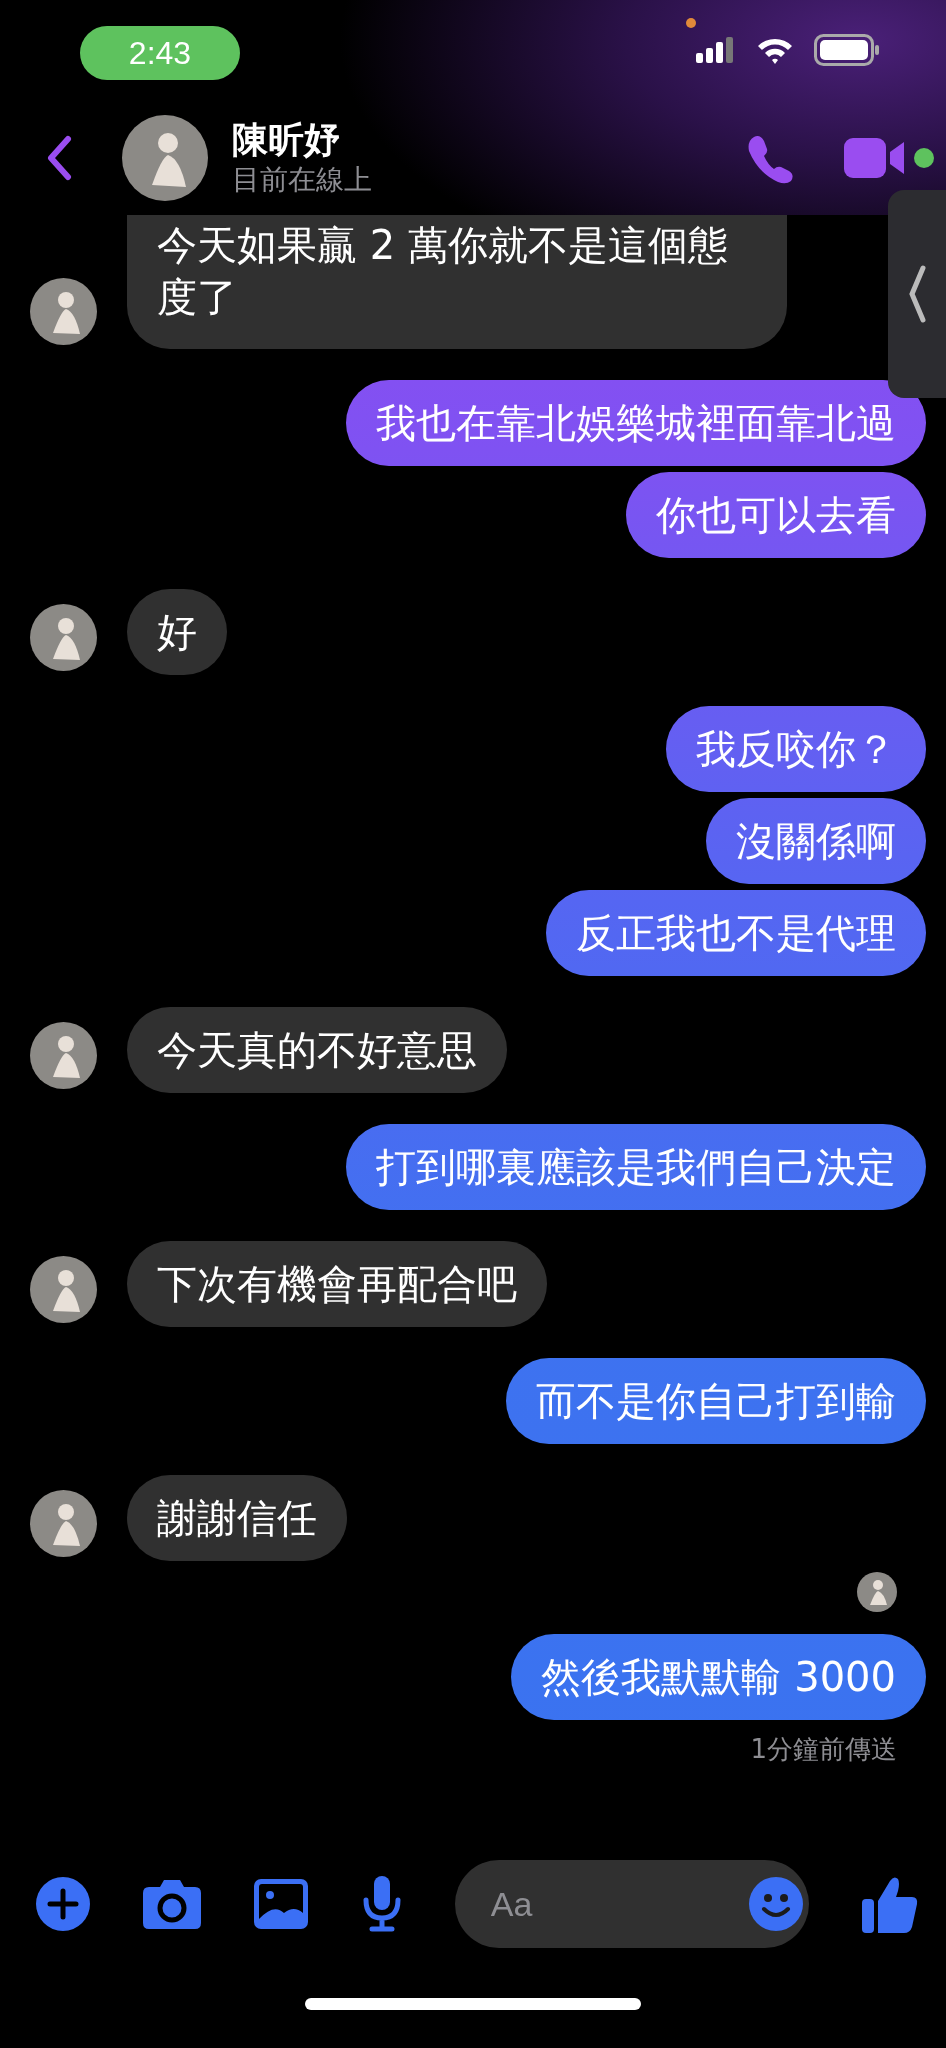  Describe the element at coordinates (796, 749) in the screenshot. I see `message-bubble: 我反咬你？` at that location.